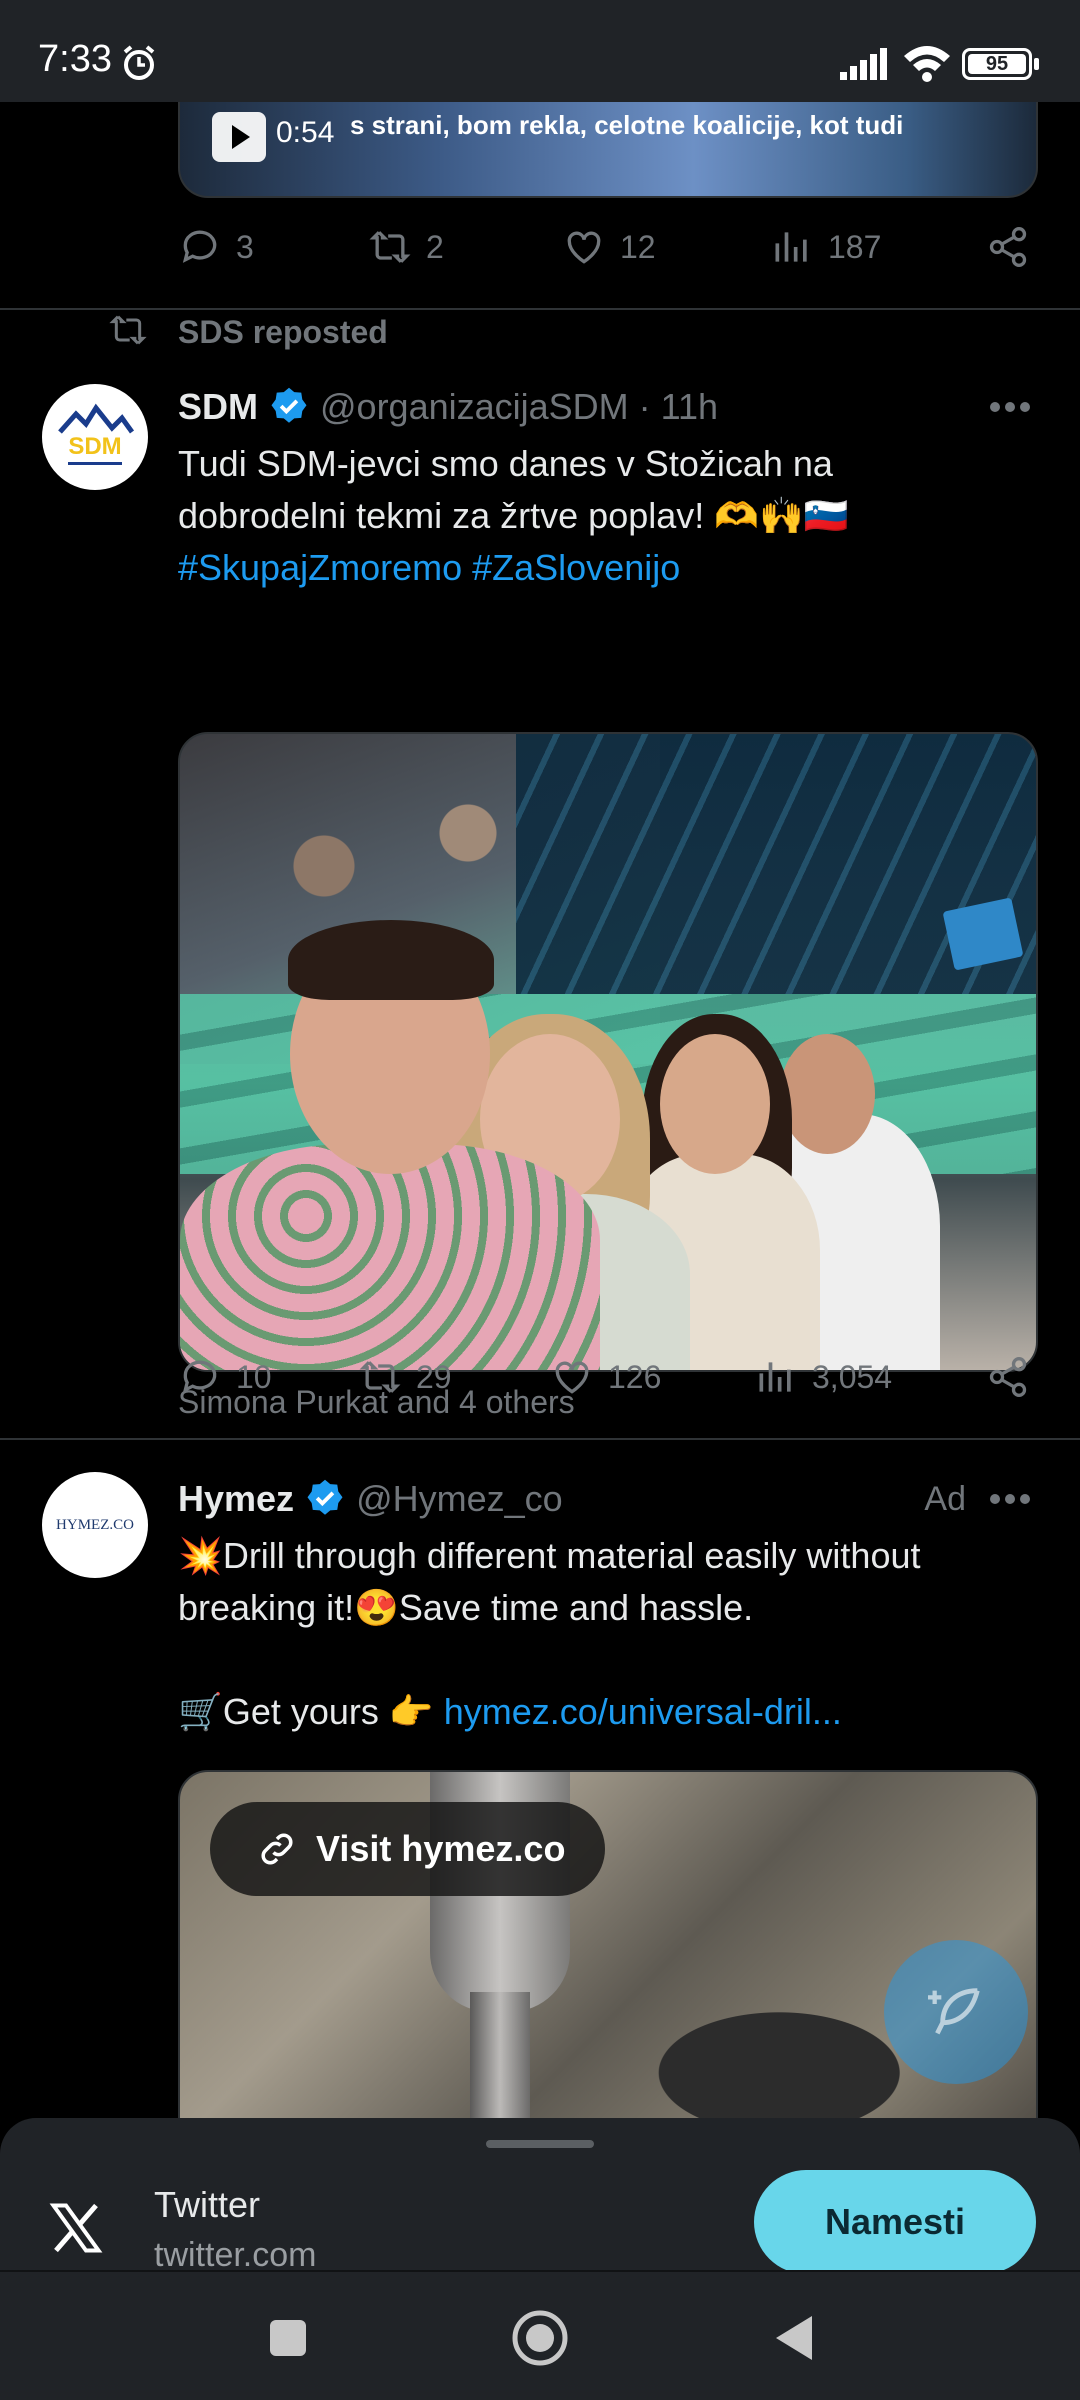  I want to click on views-button: 187, so click(825, 247).